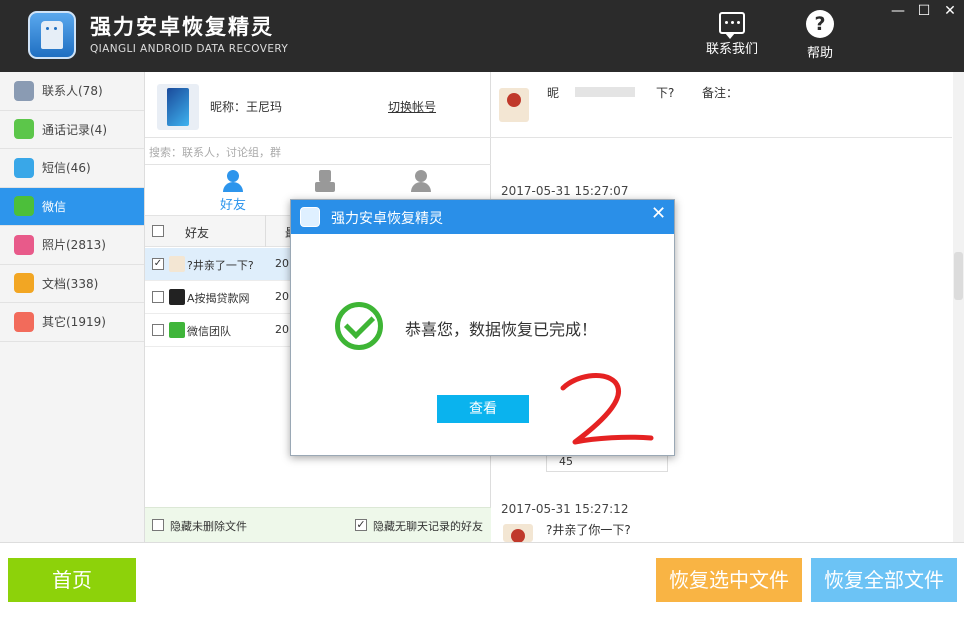 The width and height of the screenshot is (964, 620). Describe the element at coordinates (958, 276) in the screenshot. I see `scrollbar-thumb` at that location.